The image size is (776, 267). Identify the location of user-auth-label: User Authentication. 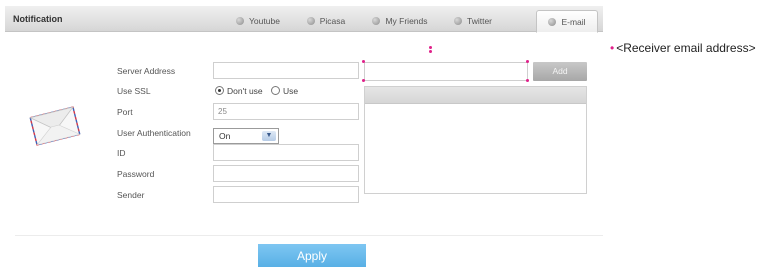
(154, 133).